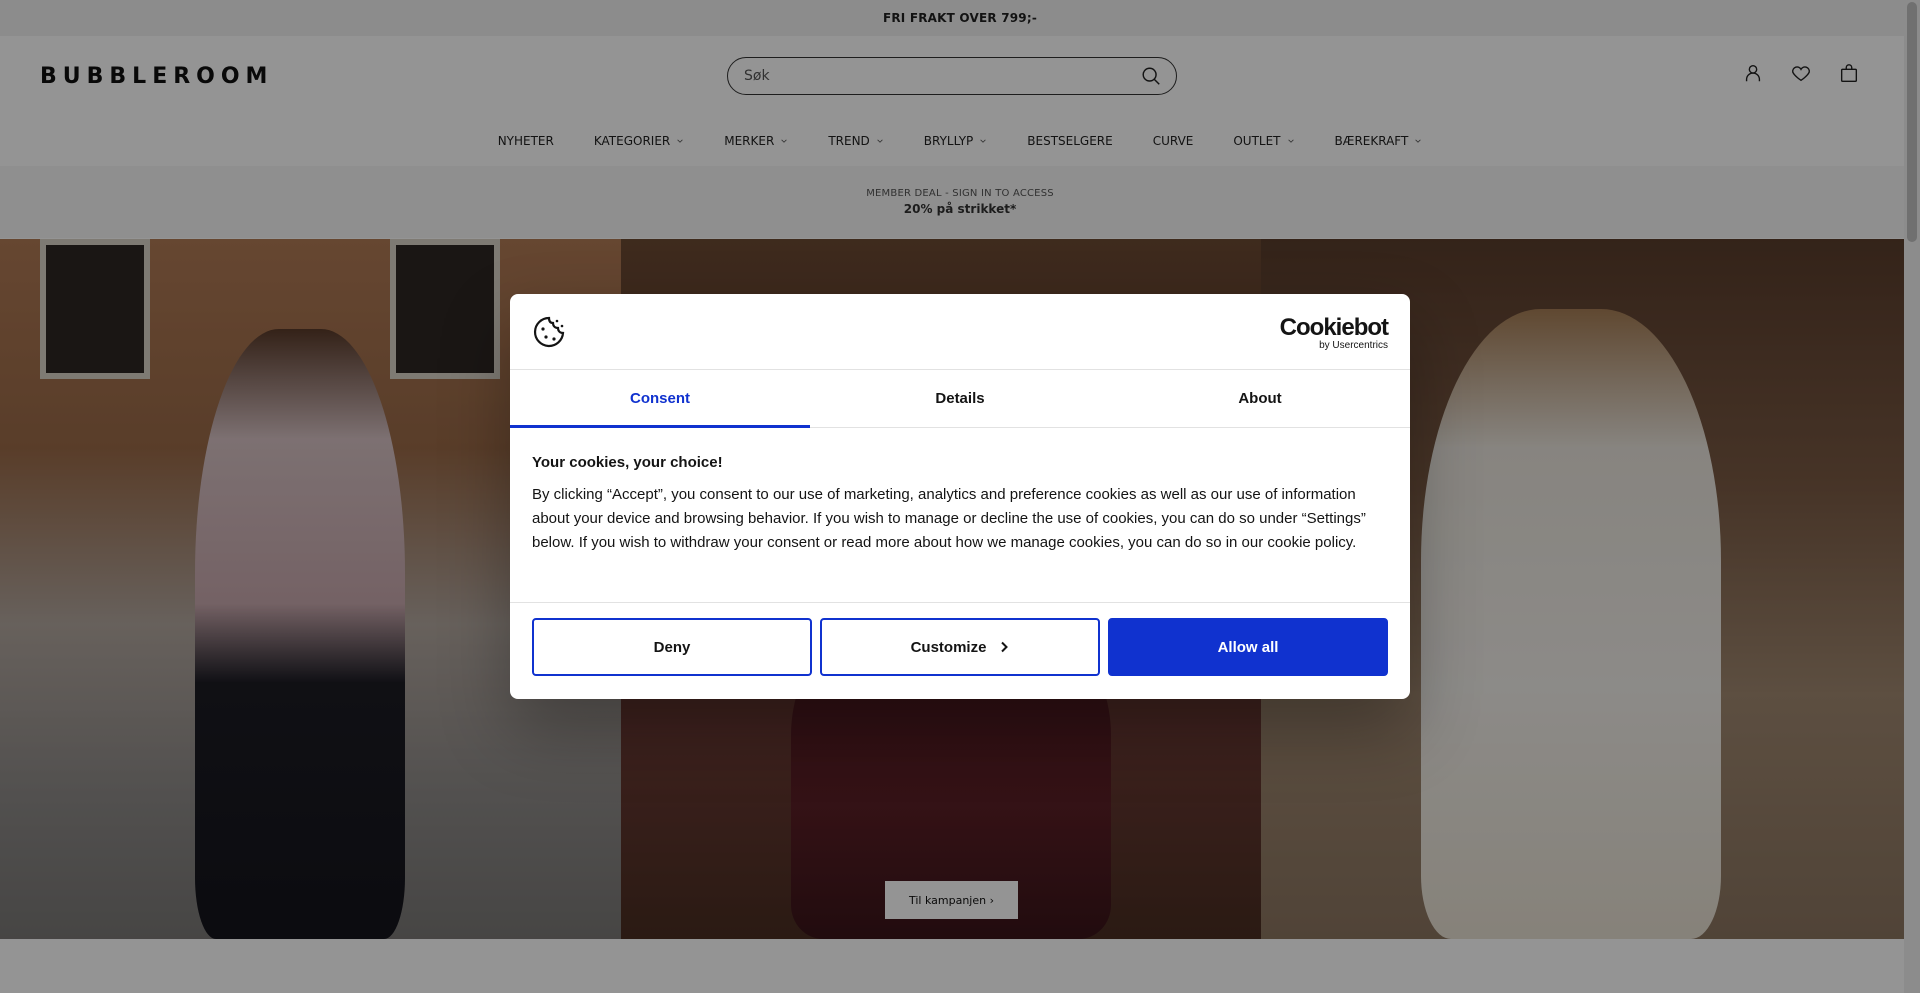 The width and height of the screenshot is (1920, 993). Describe the element at coordinates (948, 647) in the screenshot. I see `customize-button-label: Customize` at that location.